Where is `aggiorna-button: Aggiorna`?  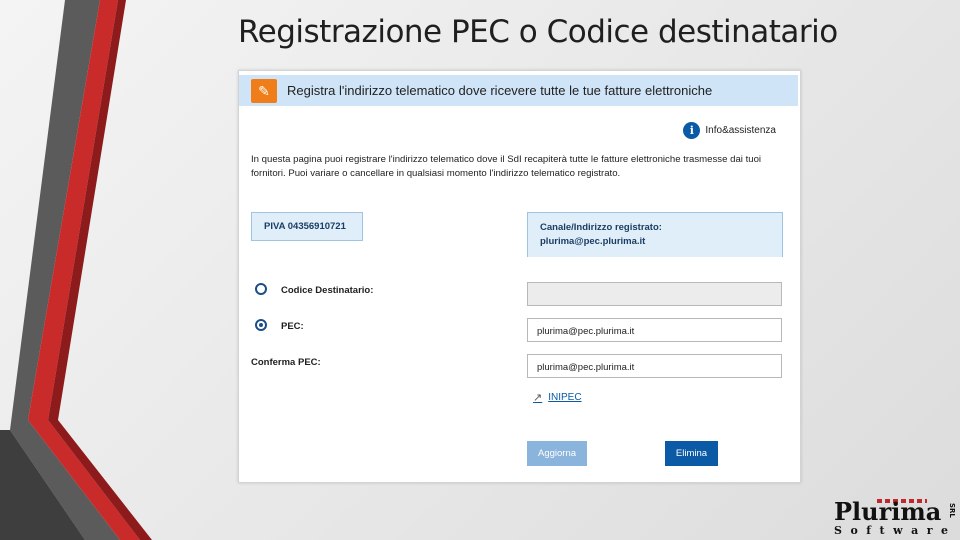 aggiorna-button: Aggiorna is located at coordinates (557, 453).